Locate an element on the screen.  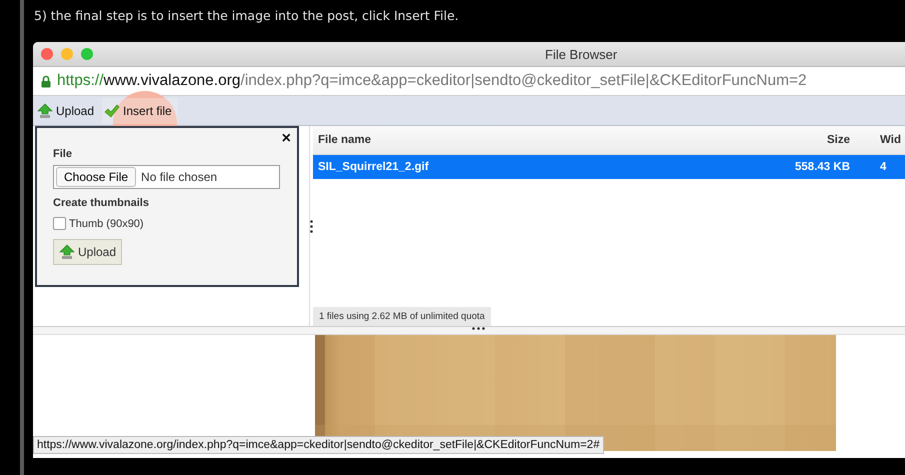
checkbox-label: Thumb (90x90) is located at coordinates (106, 224).